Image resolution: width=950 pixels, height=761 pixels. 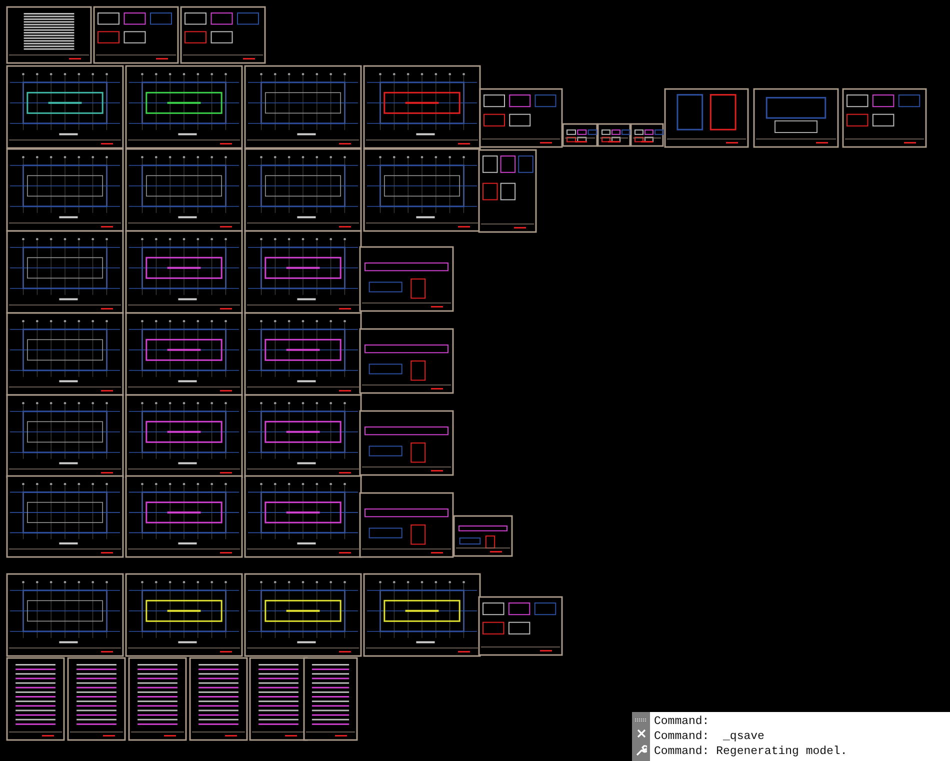 What do you see at coordinates (710, 736) in the screenshot?
I see `command-history-line: Command: _qsave` at bounding box center [710, 736].